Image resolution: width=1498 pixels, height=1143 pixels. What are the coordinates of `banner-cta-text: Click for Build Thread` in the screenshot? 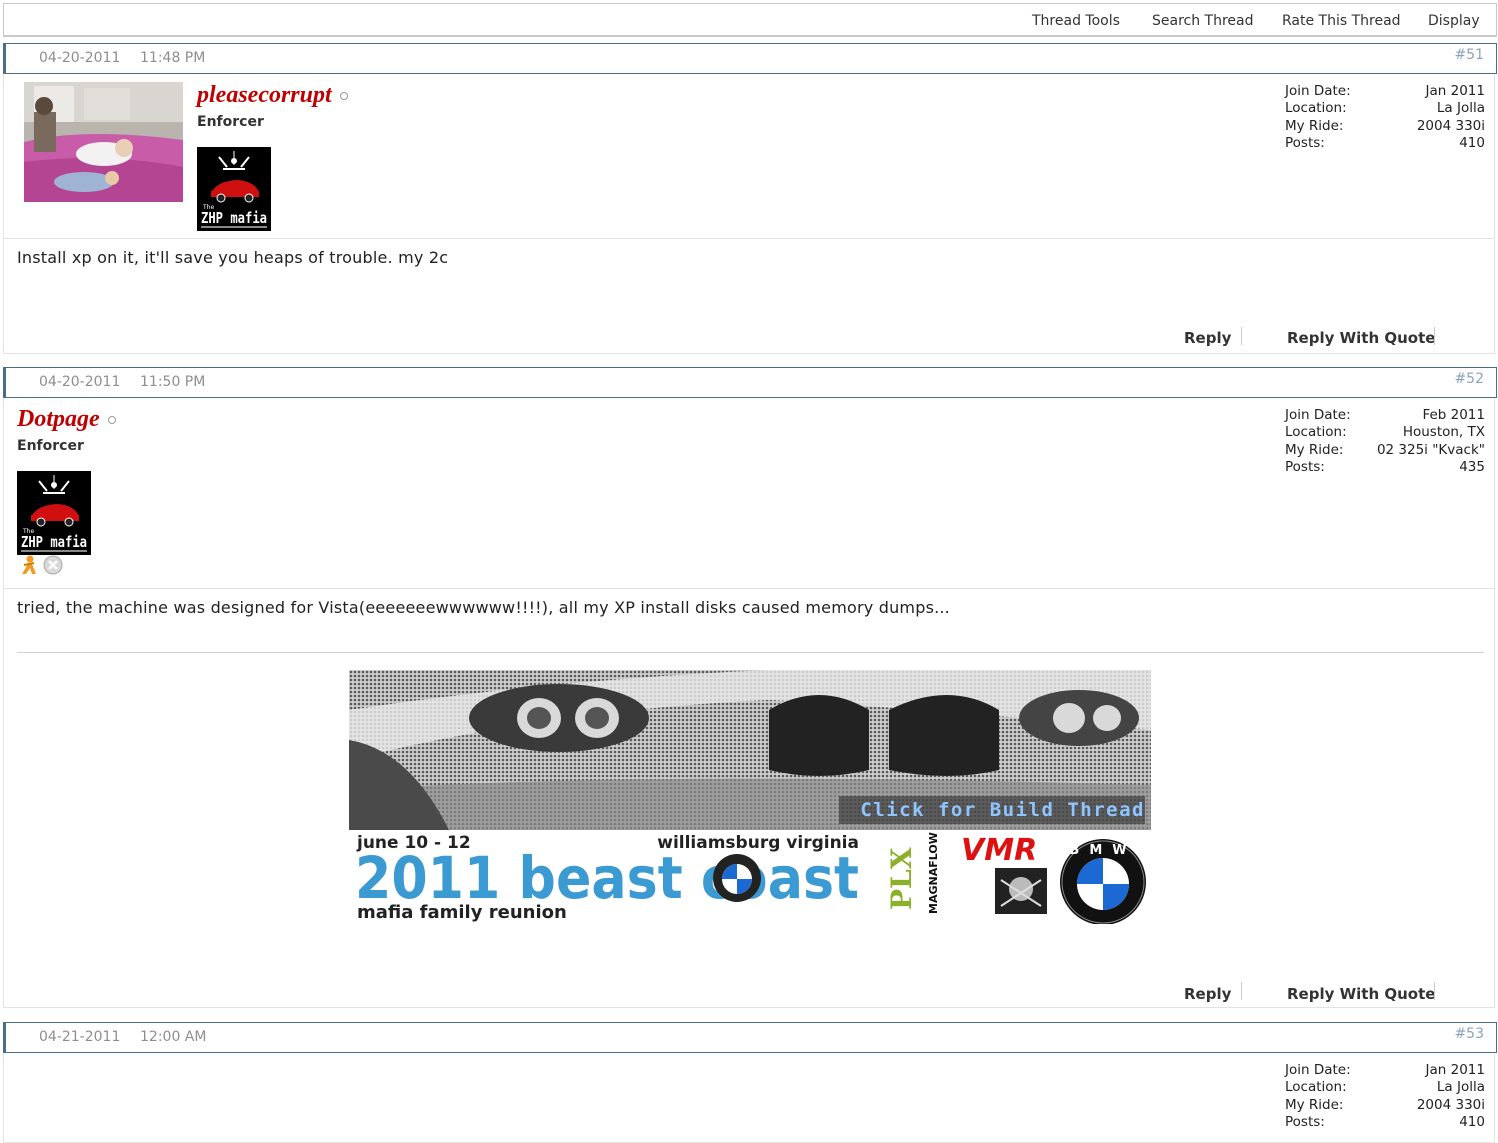 It's located at (1002, 810).